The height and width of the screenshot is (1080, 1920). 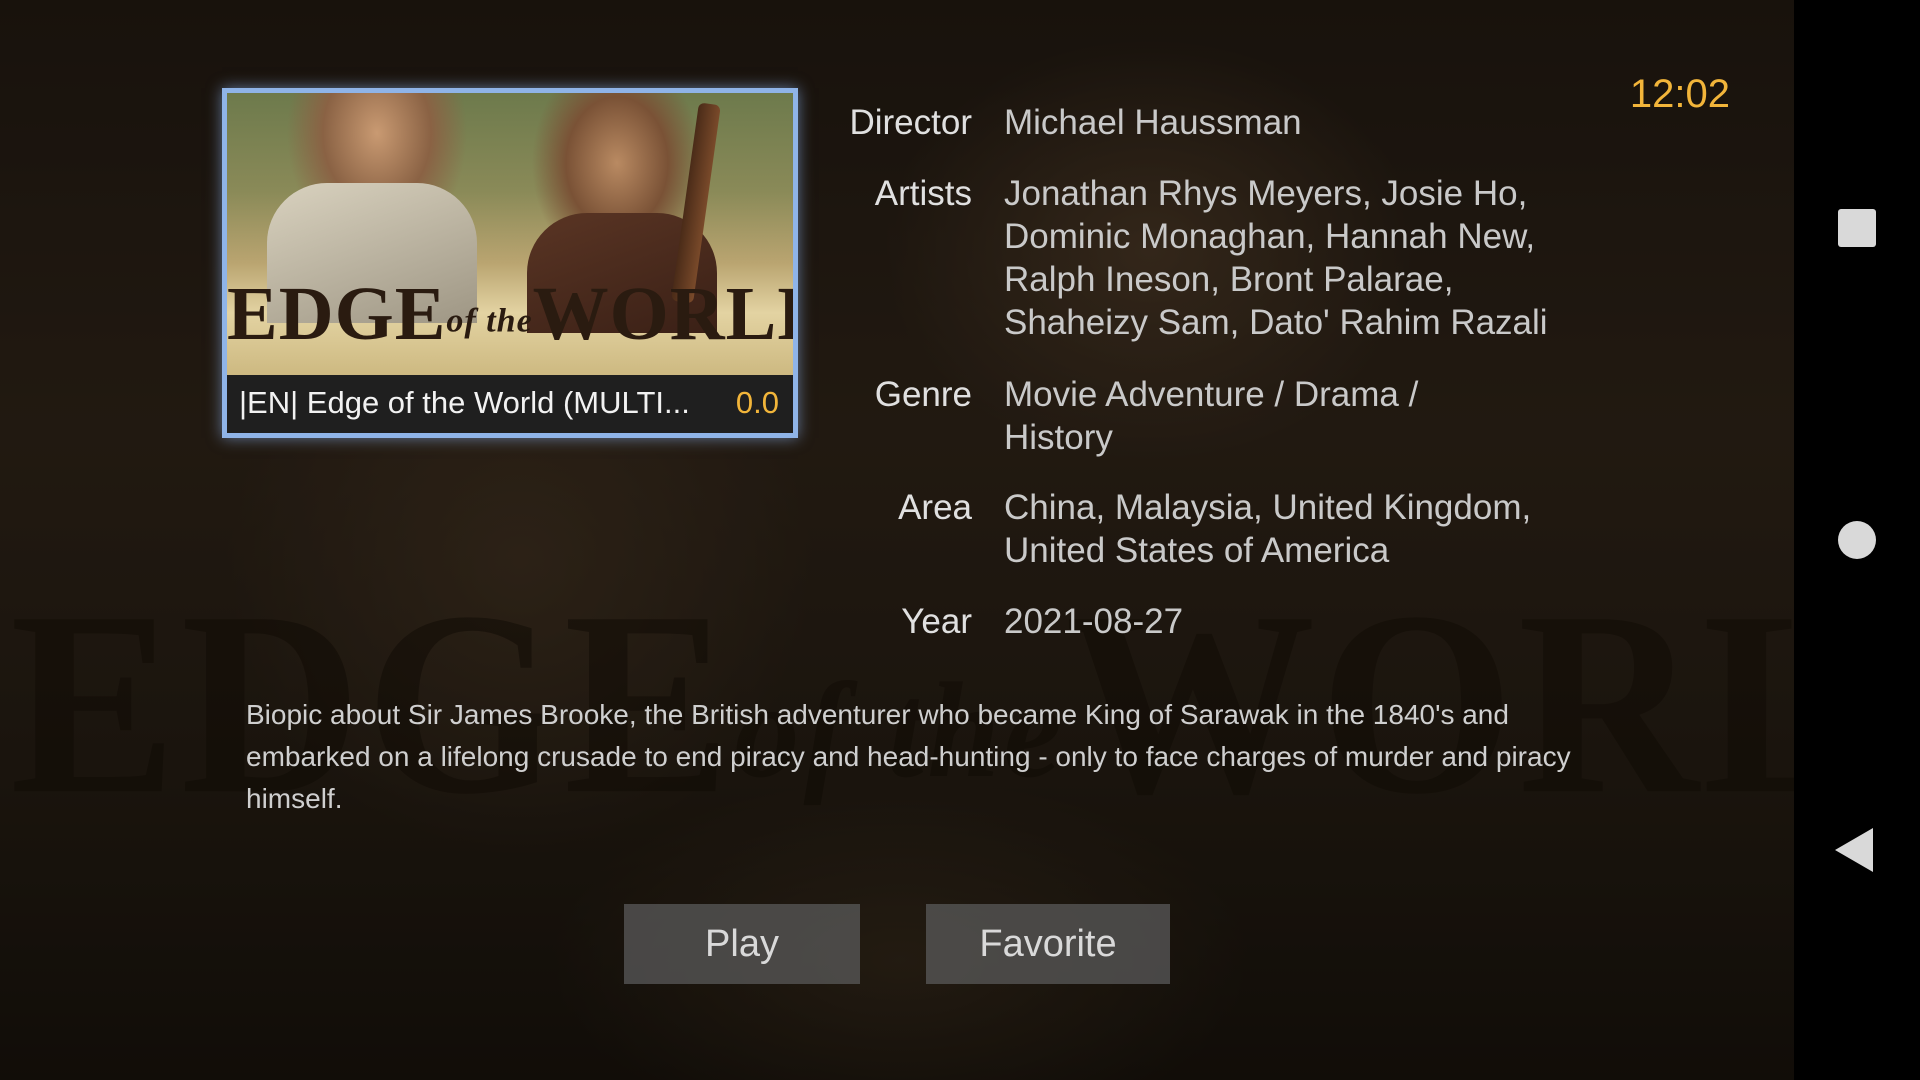 I want to click on director-label: Director, so click(x=910, y=122).